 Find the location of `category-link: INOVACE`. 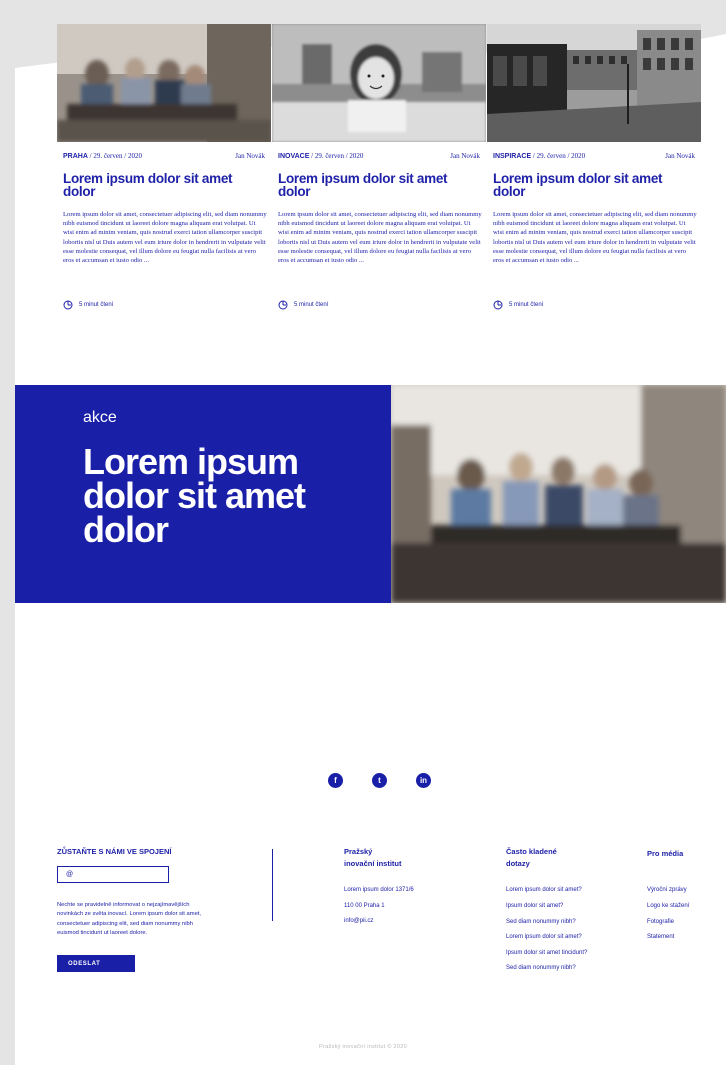

category-link: INOVACE is located at coordinates (293, 156).